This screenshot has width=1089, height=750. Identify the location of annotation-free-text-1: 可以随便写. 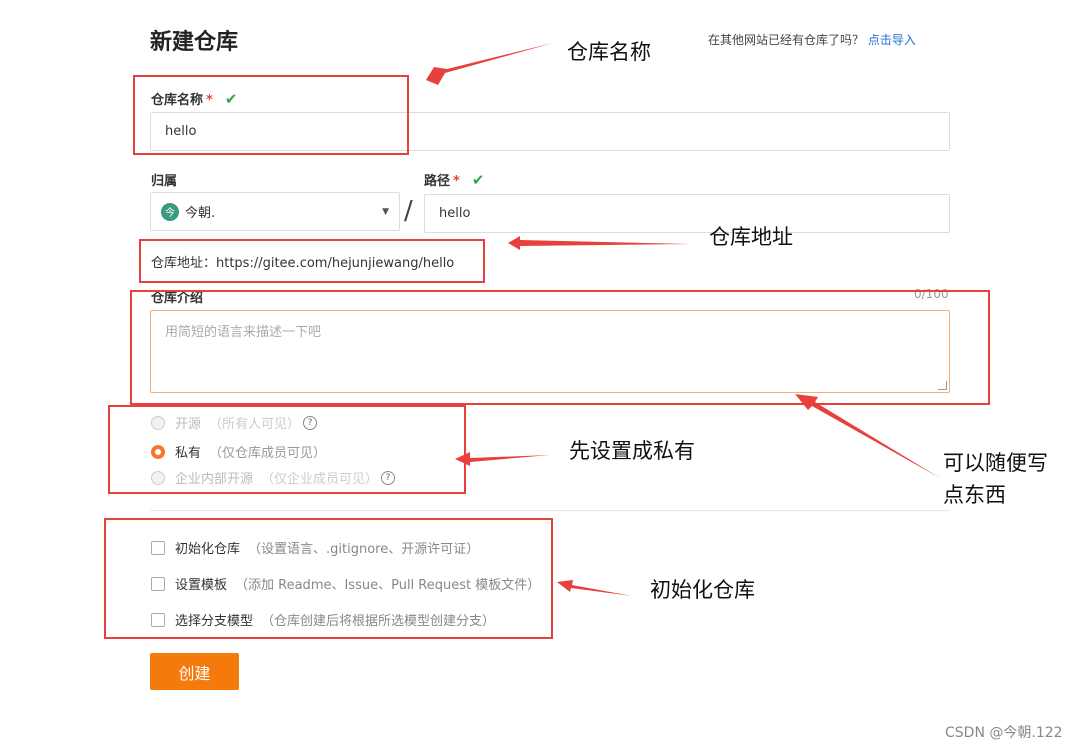
(995, 463).